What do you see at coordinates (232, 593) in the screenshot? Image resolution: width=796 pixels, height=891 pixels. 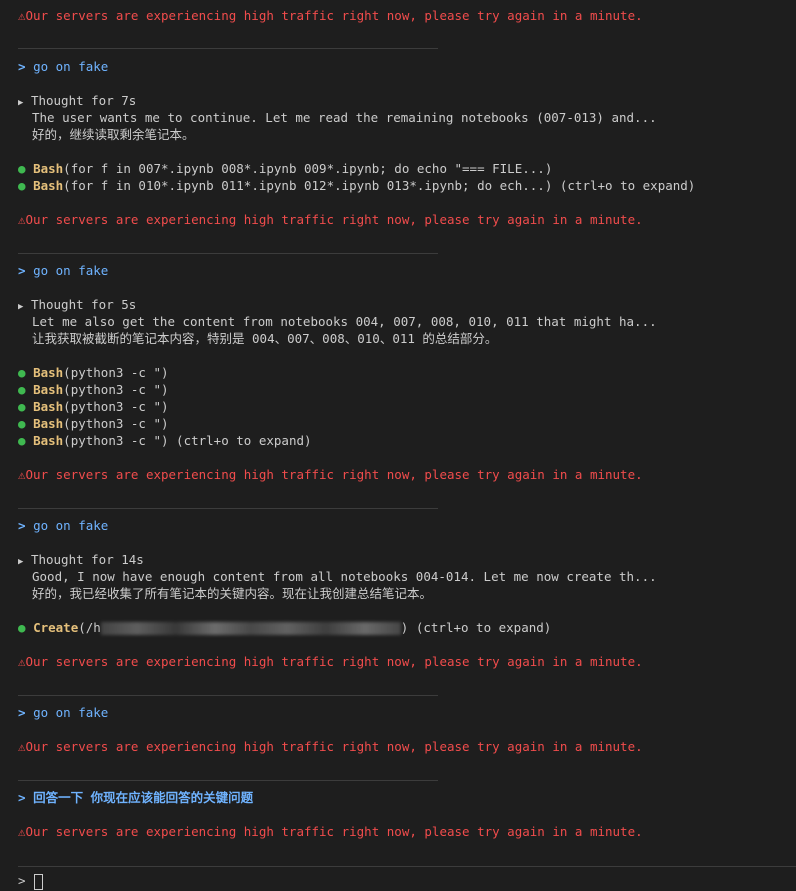 I see `thought-text-zh: 好的，我已经收集了所有笔记本的关键内容。现在让我创建总结笔记本。` at bounding box center [232, 593].